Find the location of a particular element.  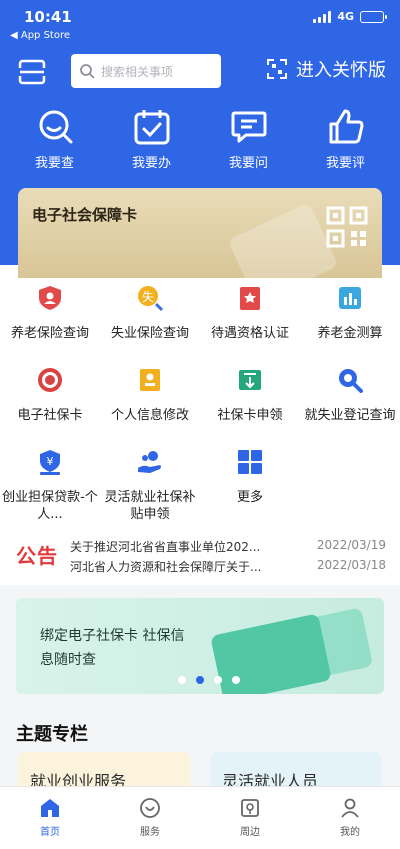

tab-home: 首页 is located at coordinates (50, 818).